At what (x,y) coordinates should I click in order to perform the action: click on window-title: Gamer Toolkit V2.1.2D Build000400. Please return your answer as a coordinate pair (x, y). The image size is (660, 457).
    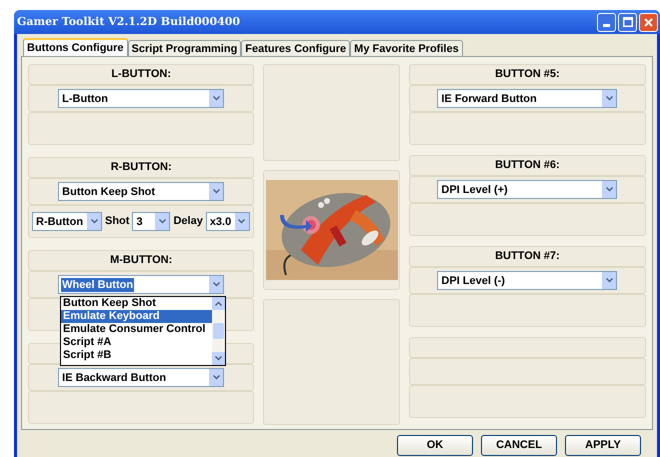
    Looking at the image, I should click on (129, 22).